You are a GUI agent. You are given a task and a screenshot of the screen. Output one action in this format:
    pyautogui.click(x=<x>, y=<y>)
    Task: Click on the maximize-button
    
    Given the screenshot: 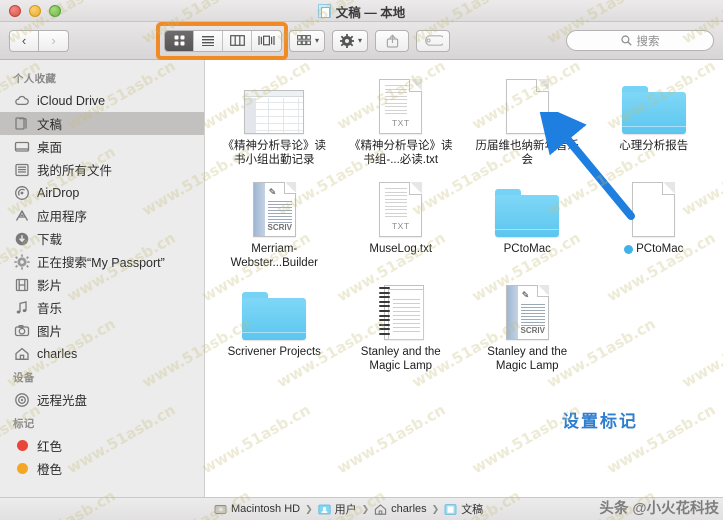 What is the action you would take?
    pyautogui.click(x=55, y=10)
    